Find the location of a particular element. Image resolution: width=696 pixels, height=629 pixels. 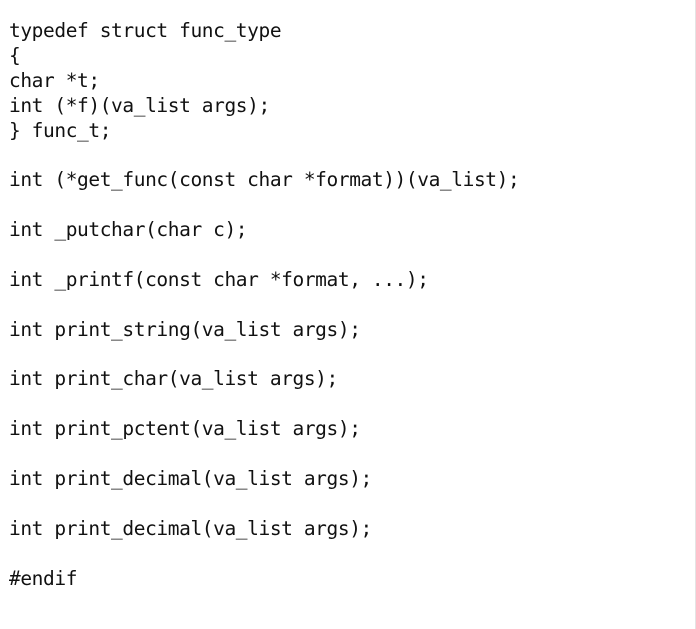

code-line: int _putchar(char c); is located at coordinates (128, 230).